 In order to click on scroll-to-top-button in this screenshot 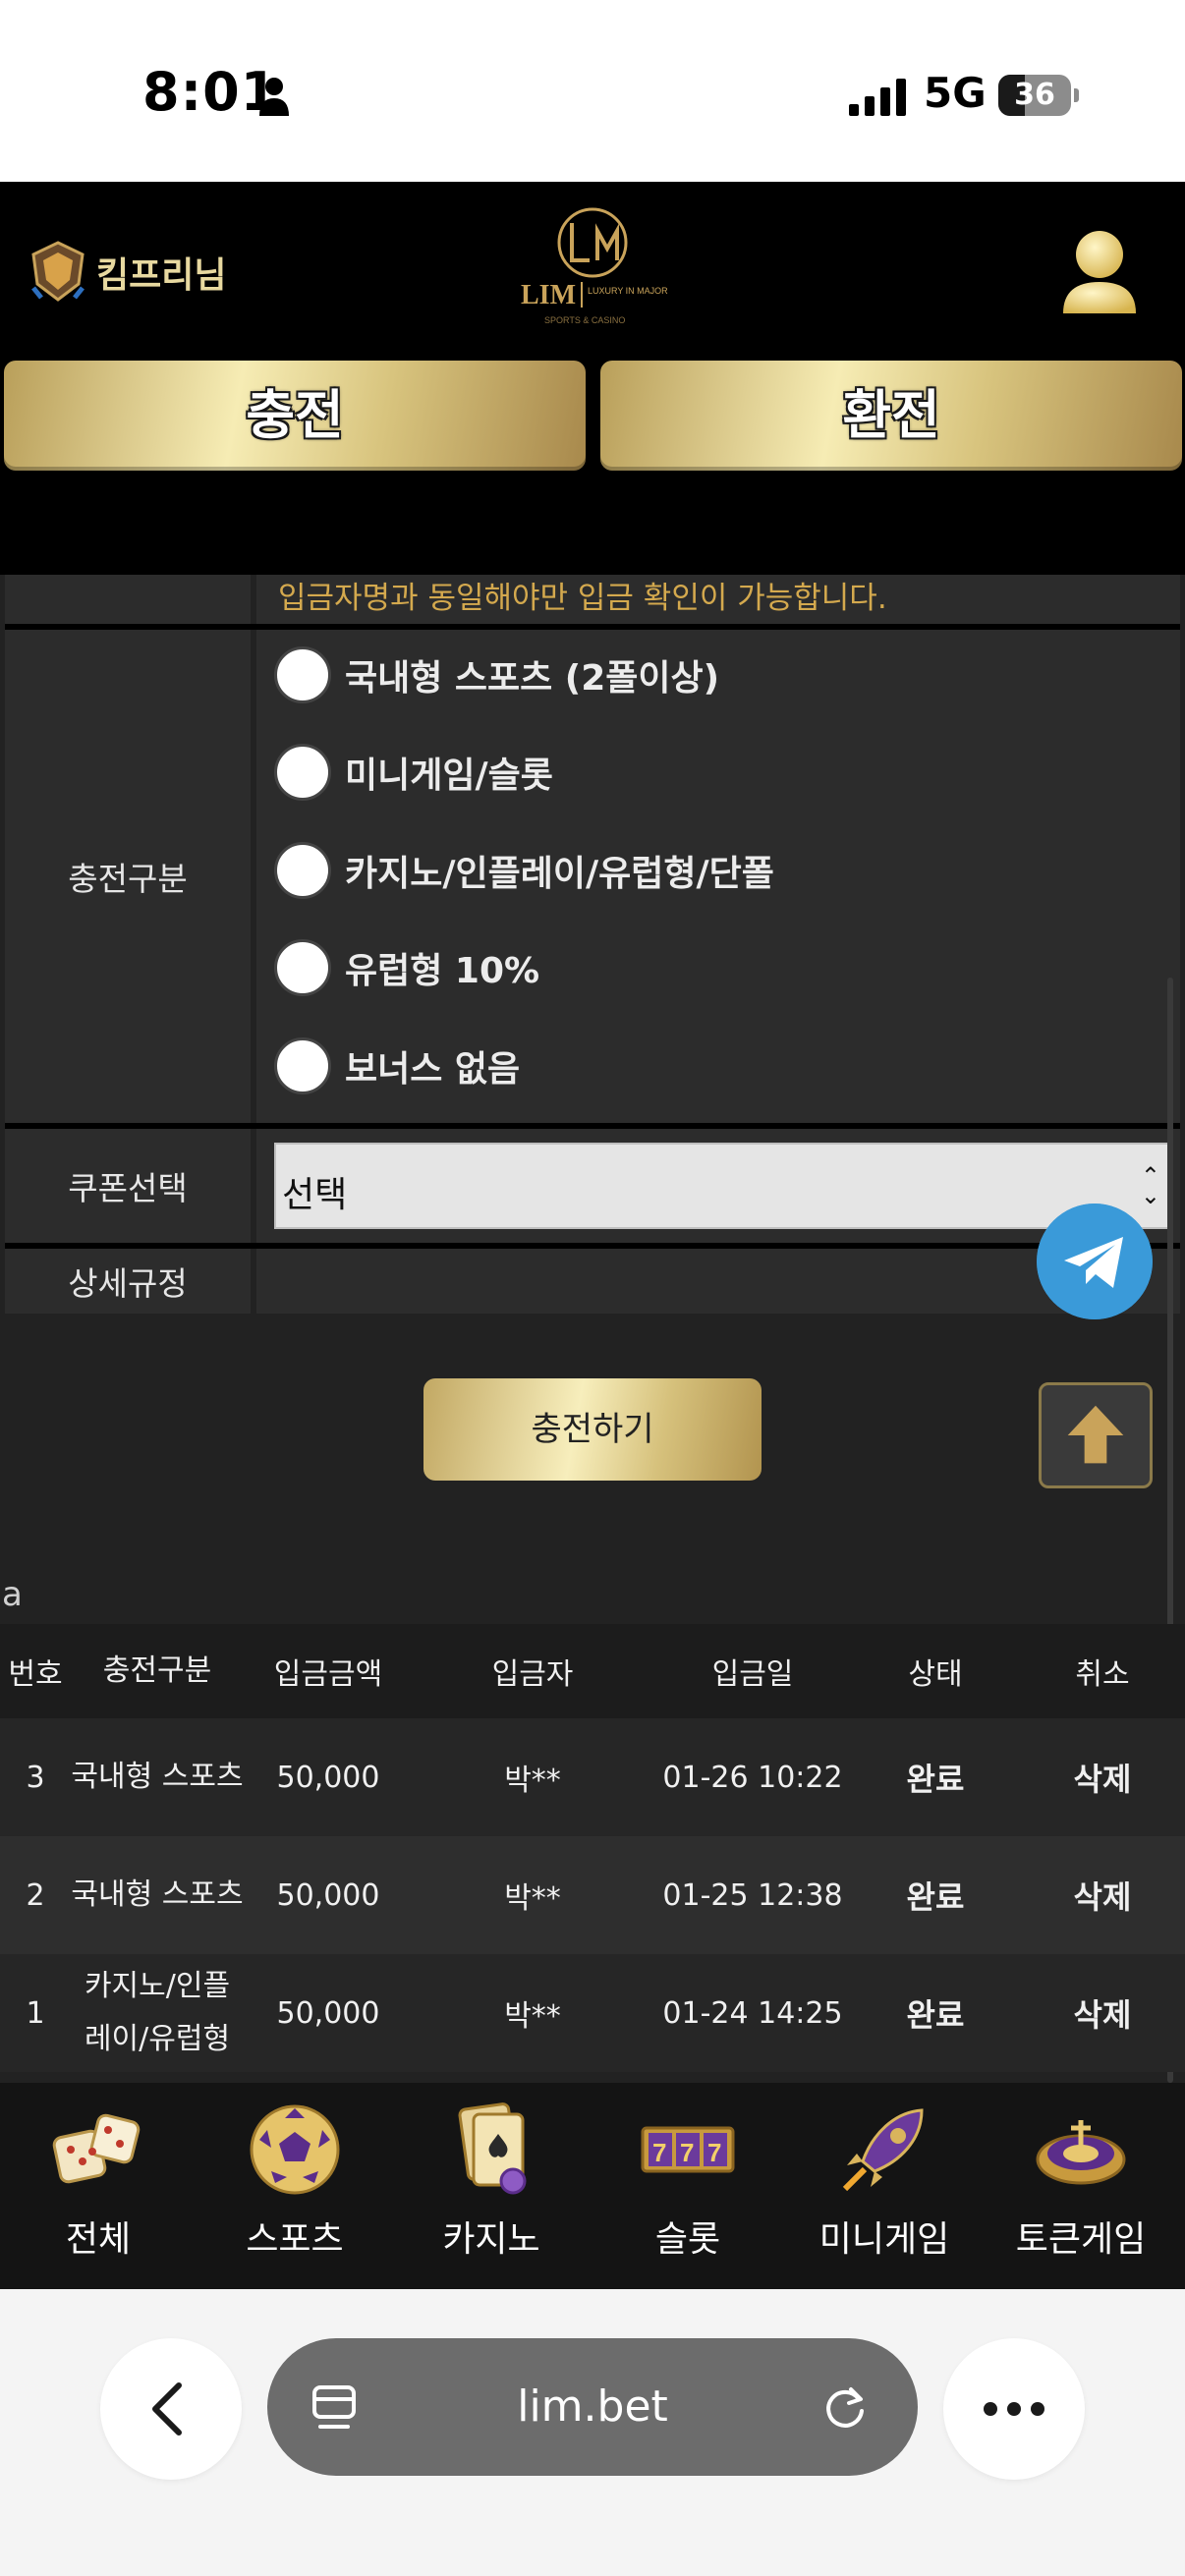, I will do `click(1096, 1435)`.